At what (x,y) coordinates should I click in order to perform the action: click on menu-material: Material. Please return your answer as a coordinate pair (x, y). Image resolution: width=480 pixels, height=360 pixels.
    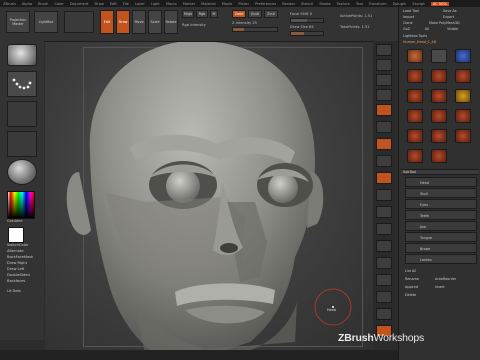
    Looking at the image, I should click on (208, 4).